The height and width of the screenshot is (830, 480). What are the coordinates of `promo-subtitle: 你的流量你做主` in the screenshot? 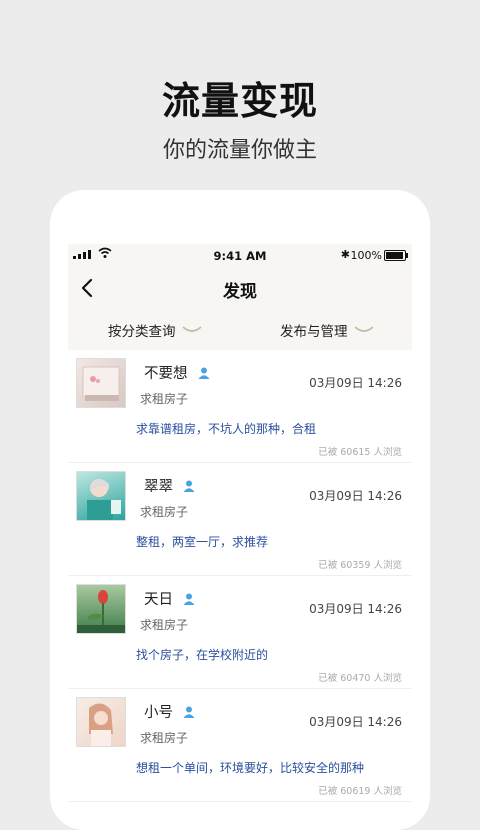 It's located at (239, 150).